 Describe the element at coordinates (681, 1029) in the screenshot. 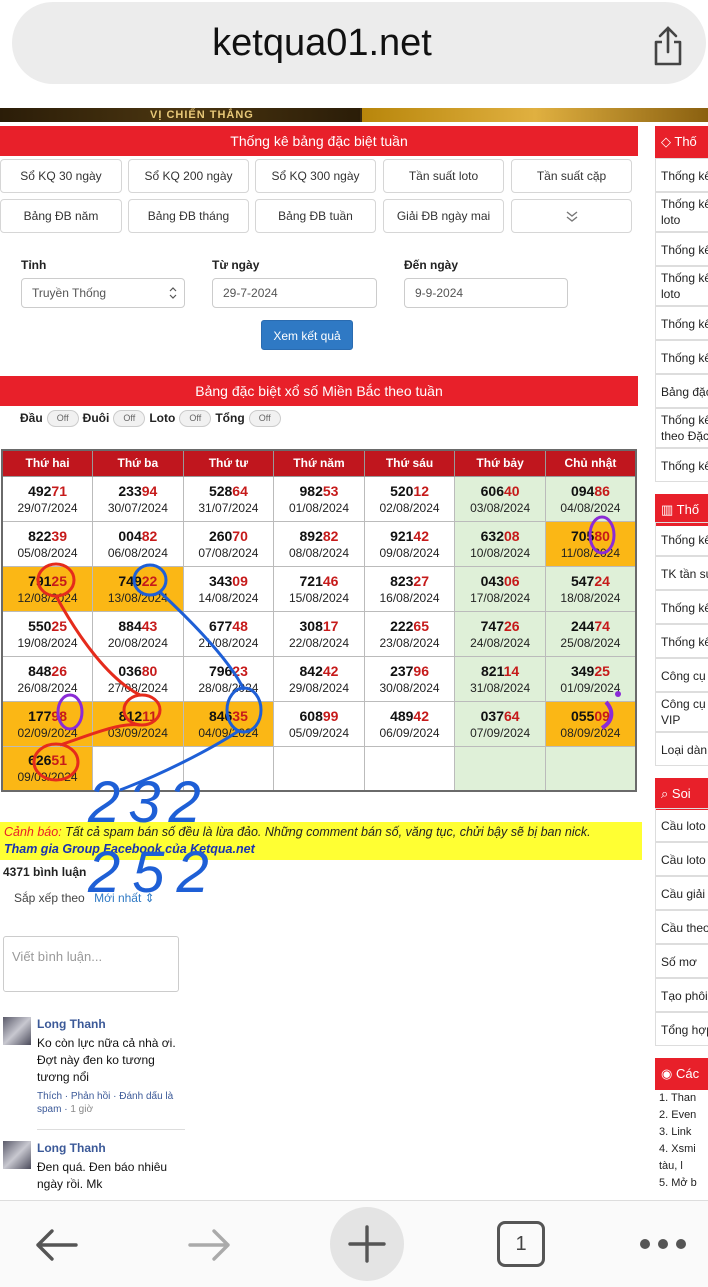

I see `sidebar-link: Tổng hợp` at that location.